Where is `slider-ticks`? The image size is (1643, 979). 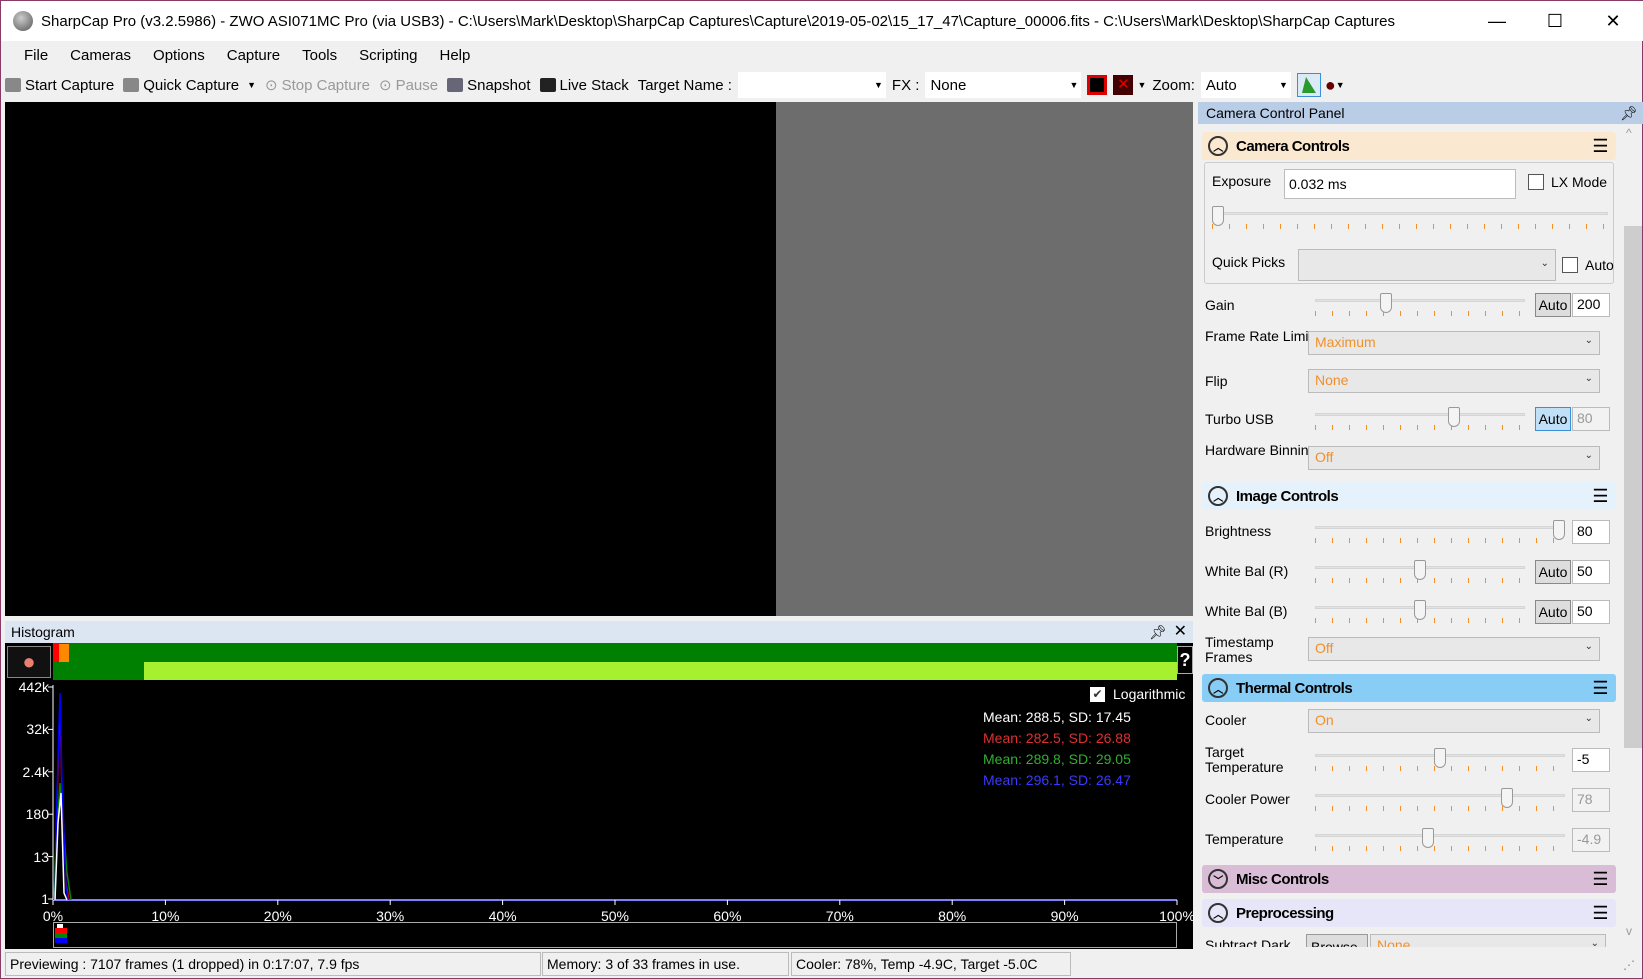 slider-ticks is located at coordinates (1420, 313).